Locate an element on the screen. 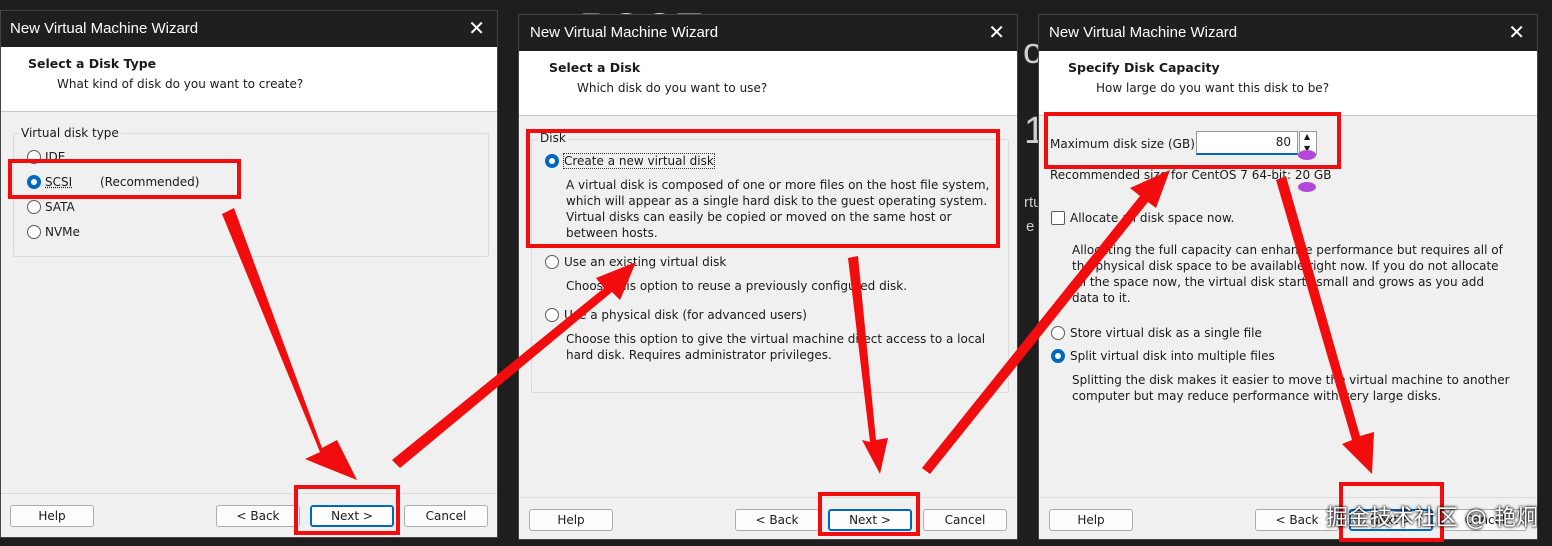  arrow-next-to-create is located at coordinates (514, 365).